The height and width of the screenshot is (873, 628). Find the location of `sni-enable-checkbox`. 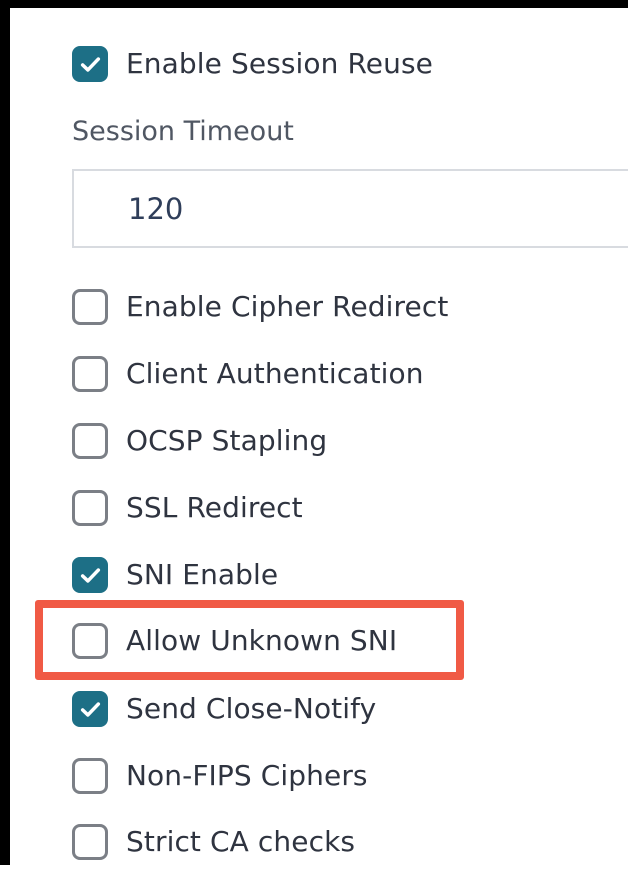

sni-enable-checkbox is located at coordinates (90, 575).